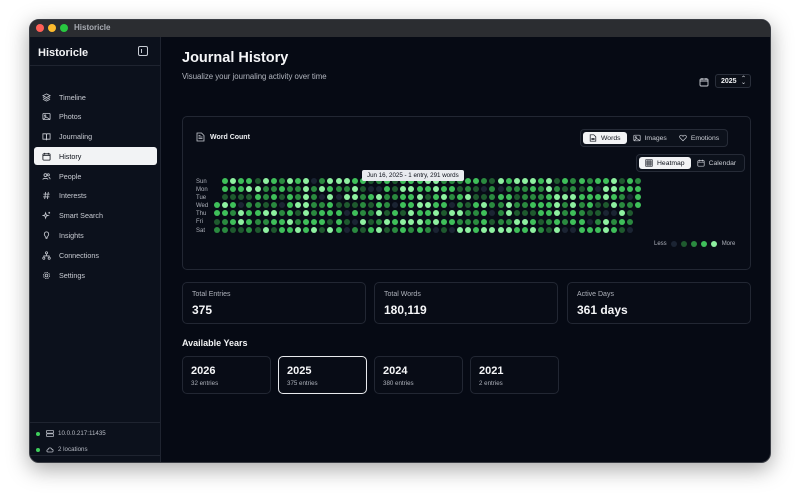 The image size is (800, 500). What do you see at coordinates (95, 137) in the screenshot?
I see `sidebar-item-journaling: Journaling` at bounding box center [95, 137].